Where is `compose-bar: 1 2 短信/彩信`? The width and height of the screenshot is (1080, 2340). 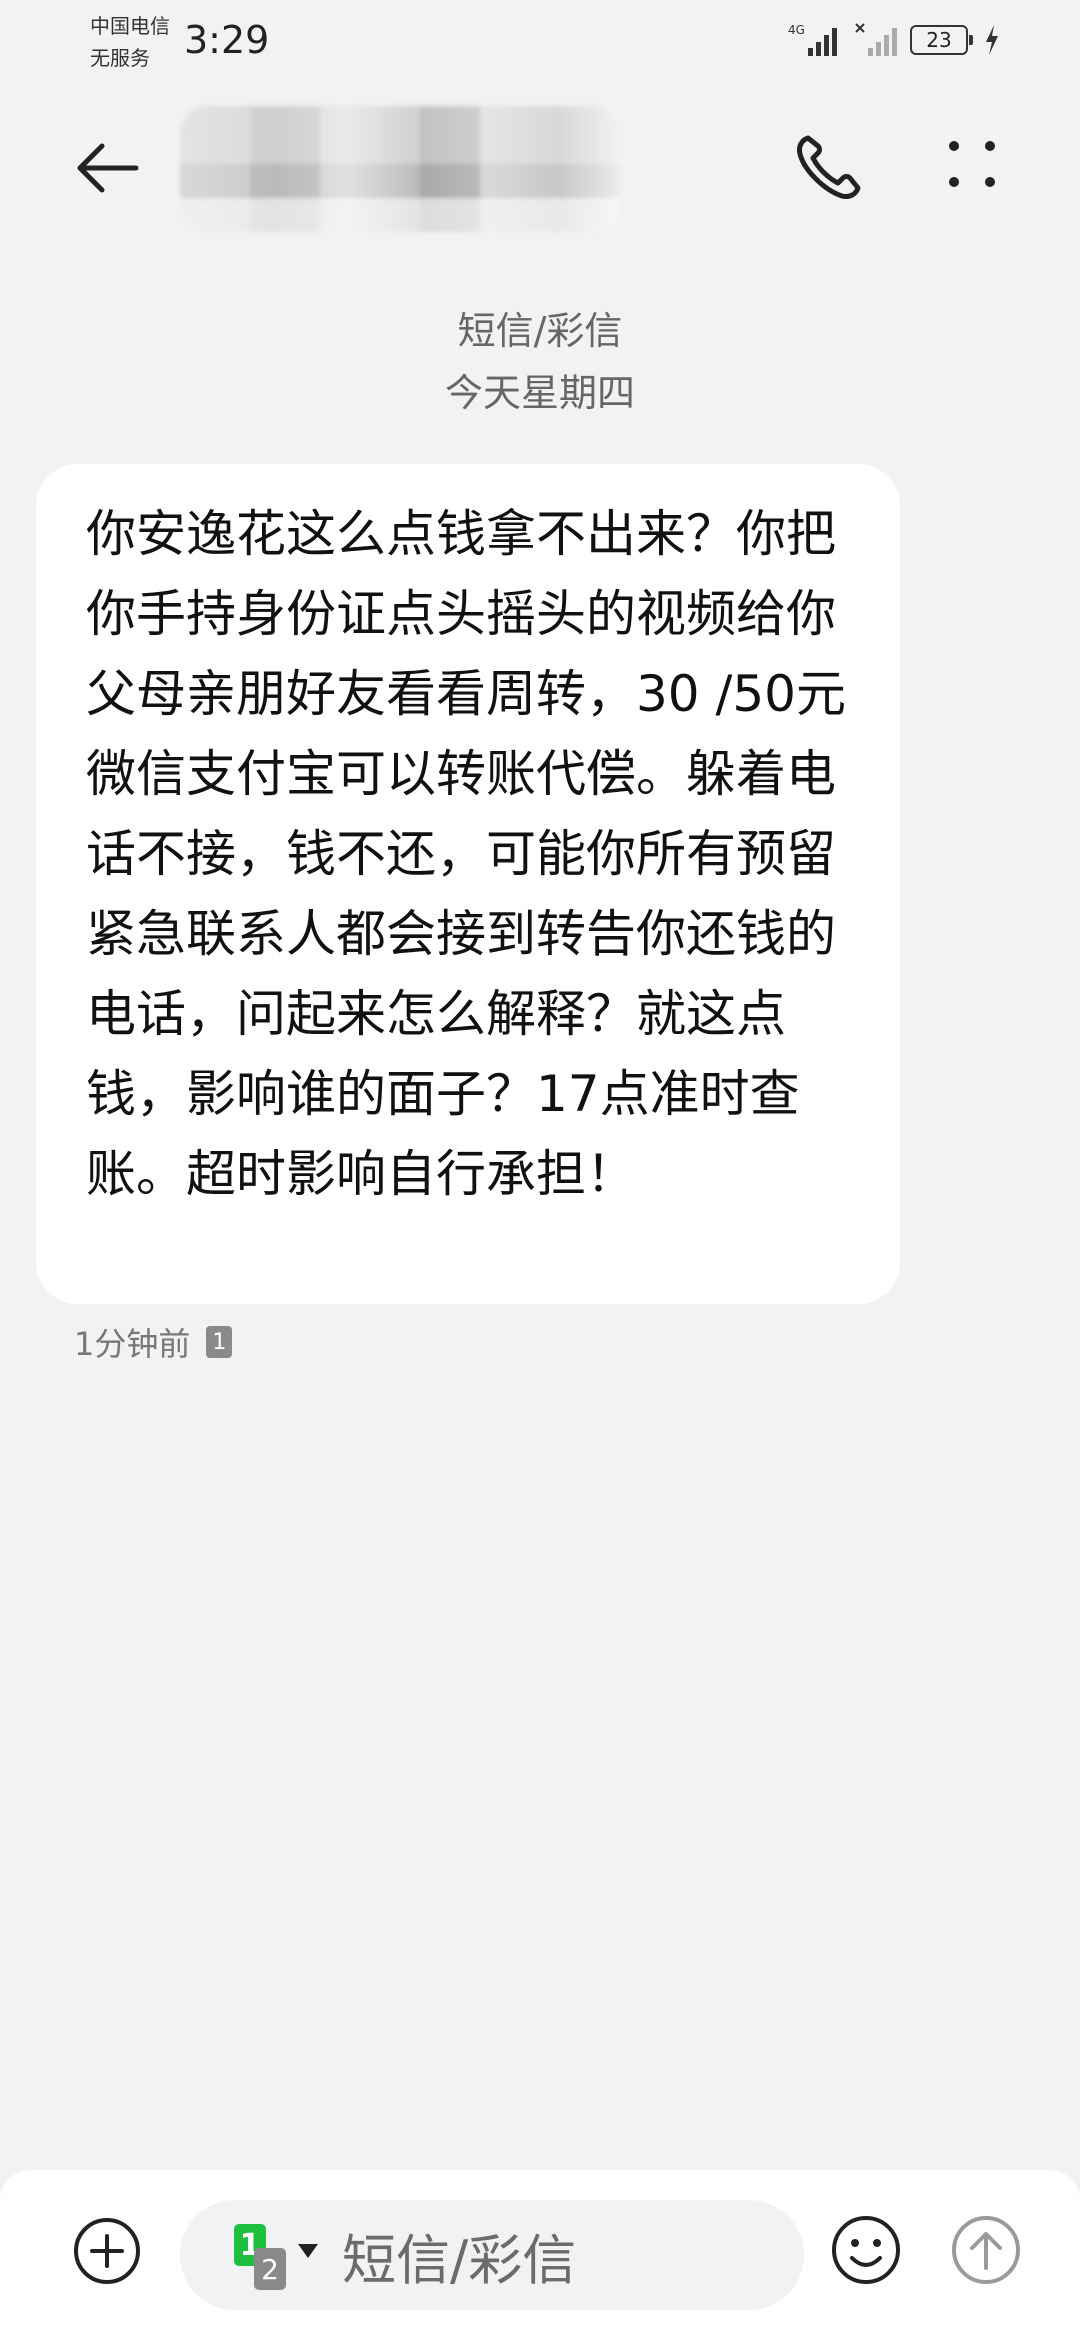
compose-bar: 1 2 短信/彩信 is located at coordinates (540, 2255).